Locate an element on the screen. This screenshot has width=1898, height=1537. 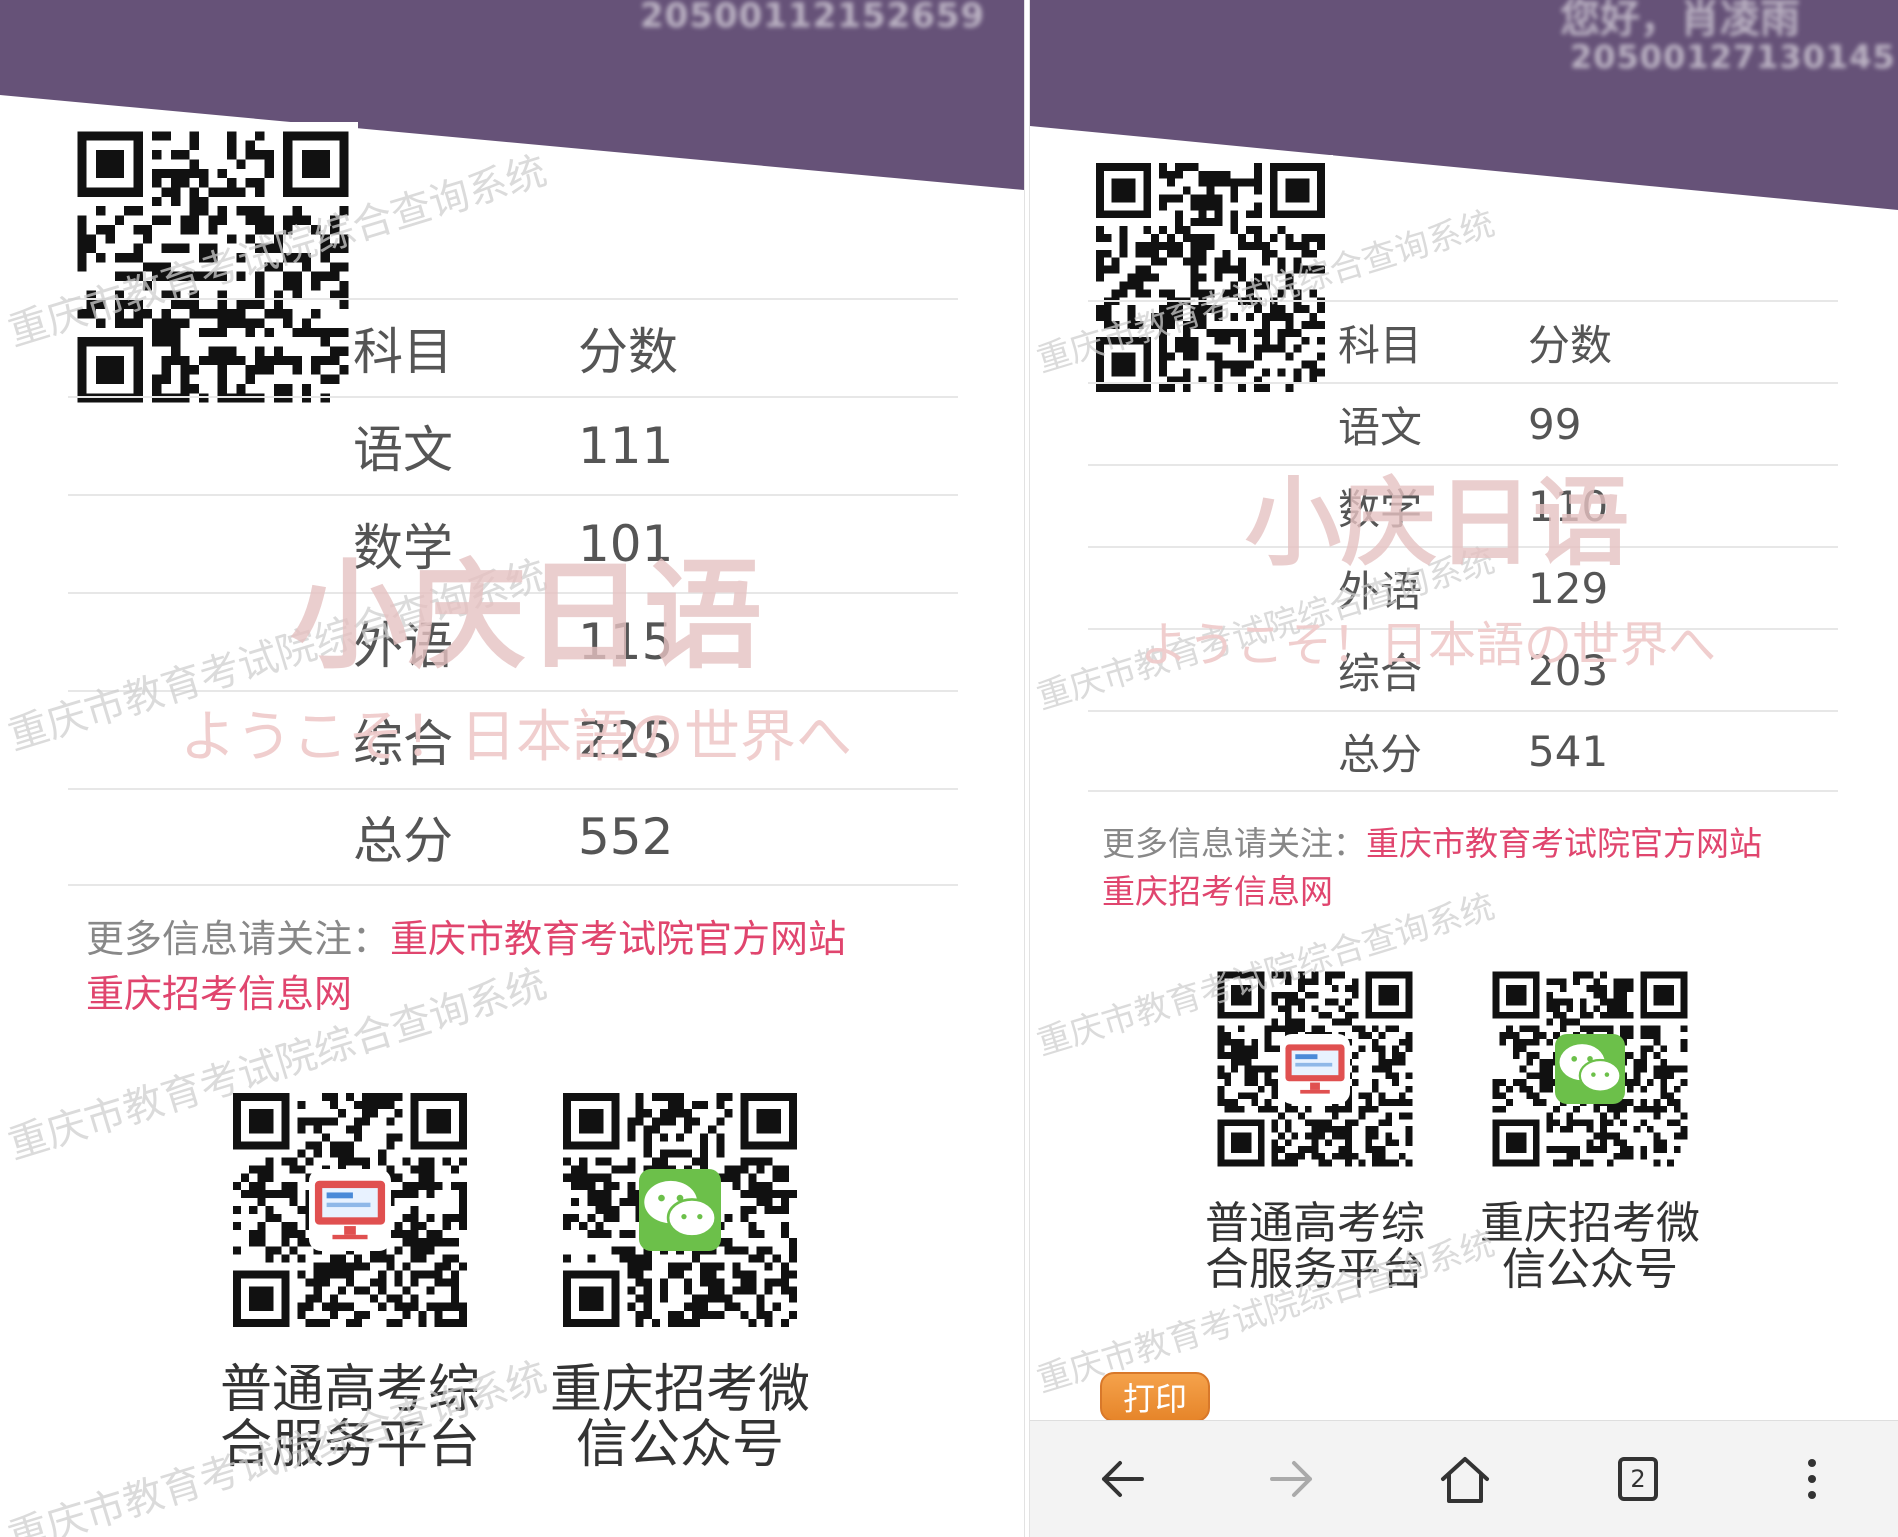
more-menu-button is located at coordinates (1812, 1479).